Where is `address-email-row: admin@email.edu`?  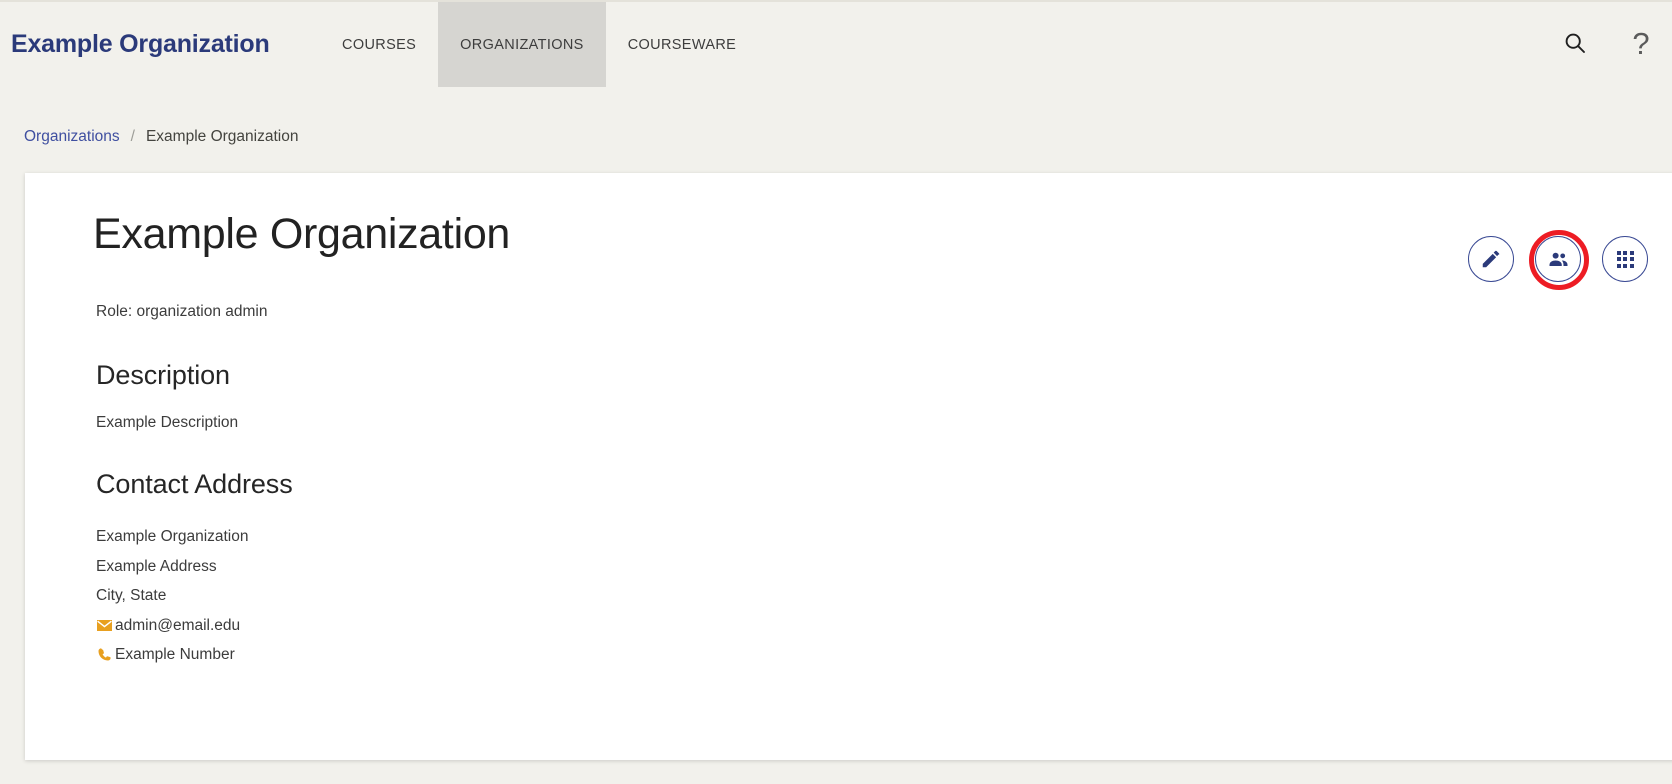 address-email-row: admin@email.edu is located at coordinates (172, 626).